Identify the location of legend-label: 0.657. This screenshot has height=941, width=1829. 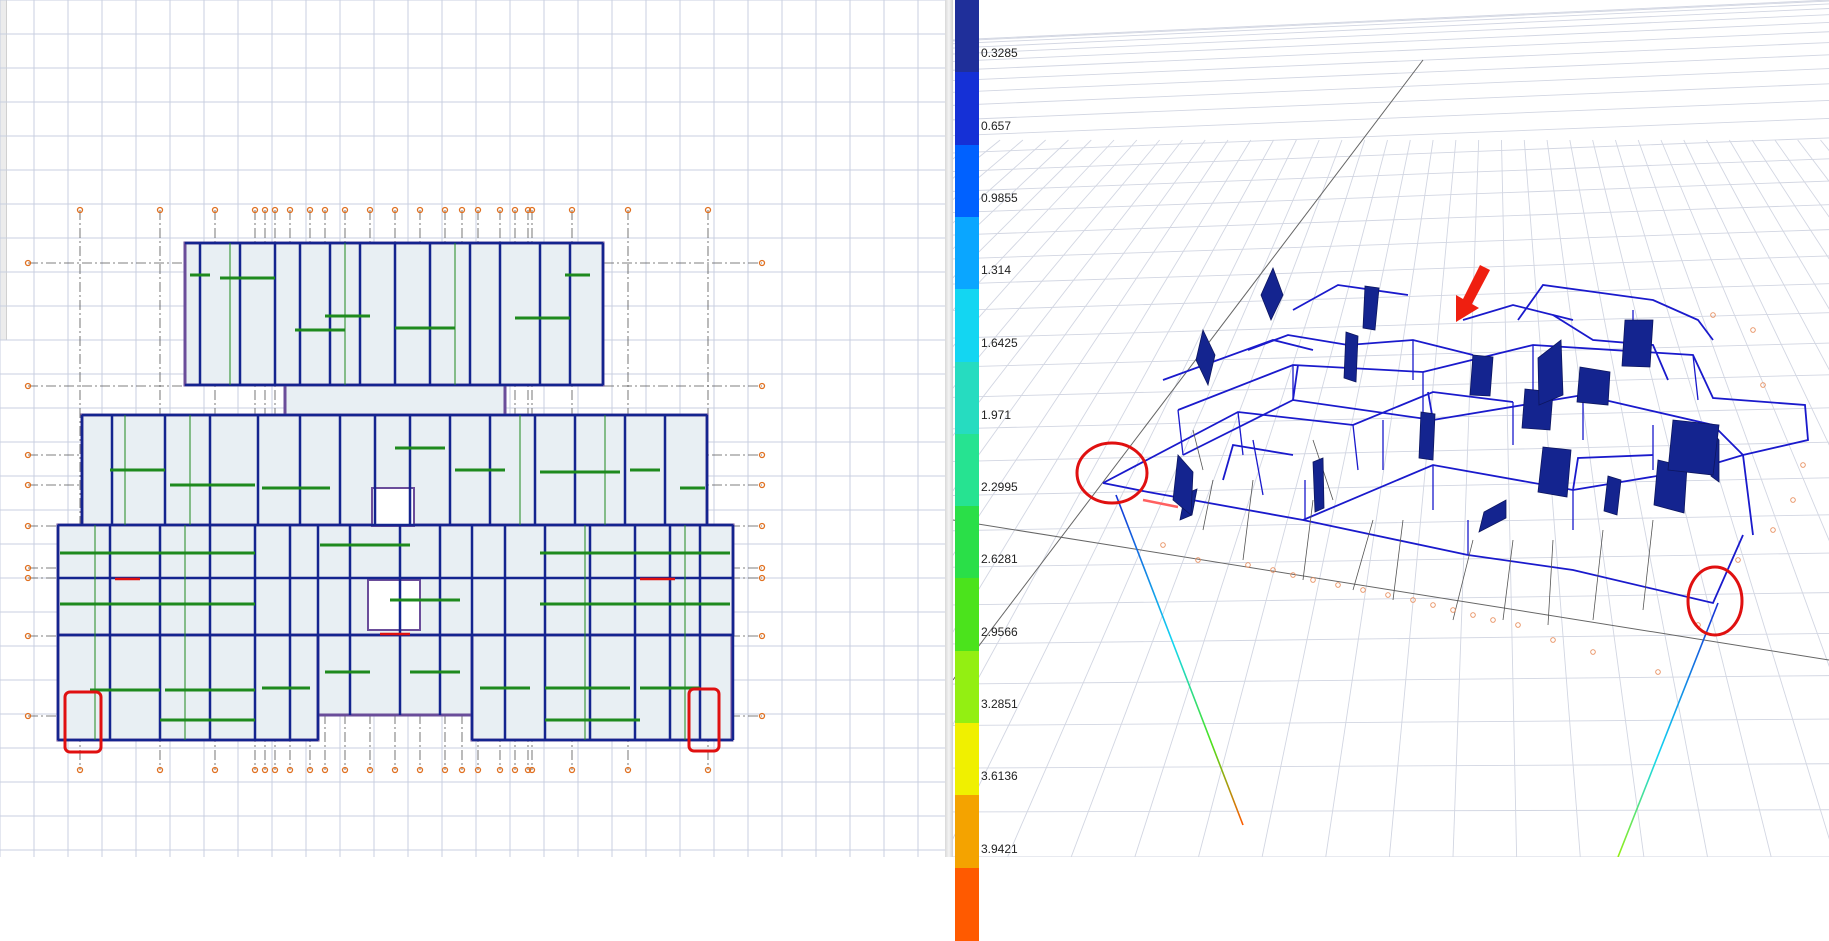
(996, 125).